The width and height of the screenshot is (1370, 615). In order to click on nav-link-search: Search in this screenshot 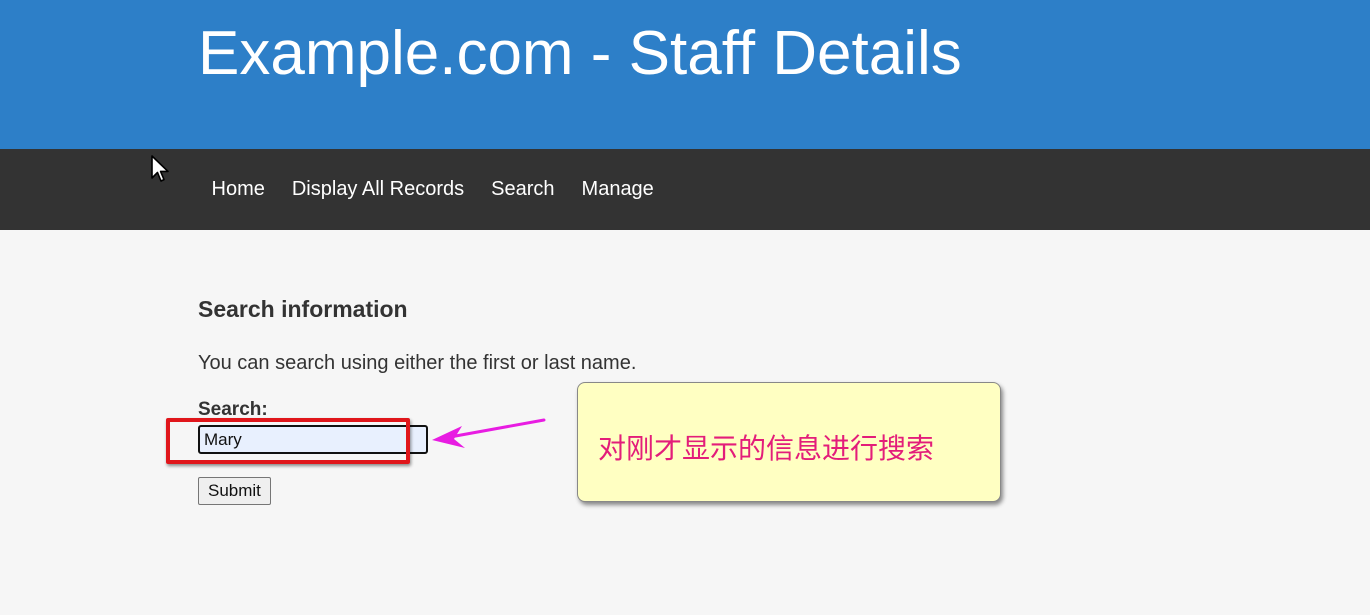, I will do `click(523, 189)`.